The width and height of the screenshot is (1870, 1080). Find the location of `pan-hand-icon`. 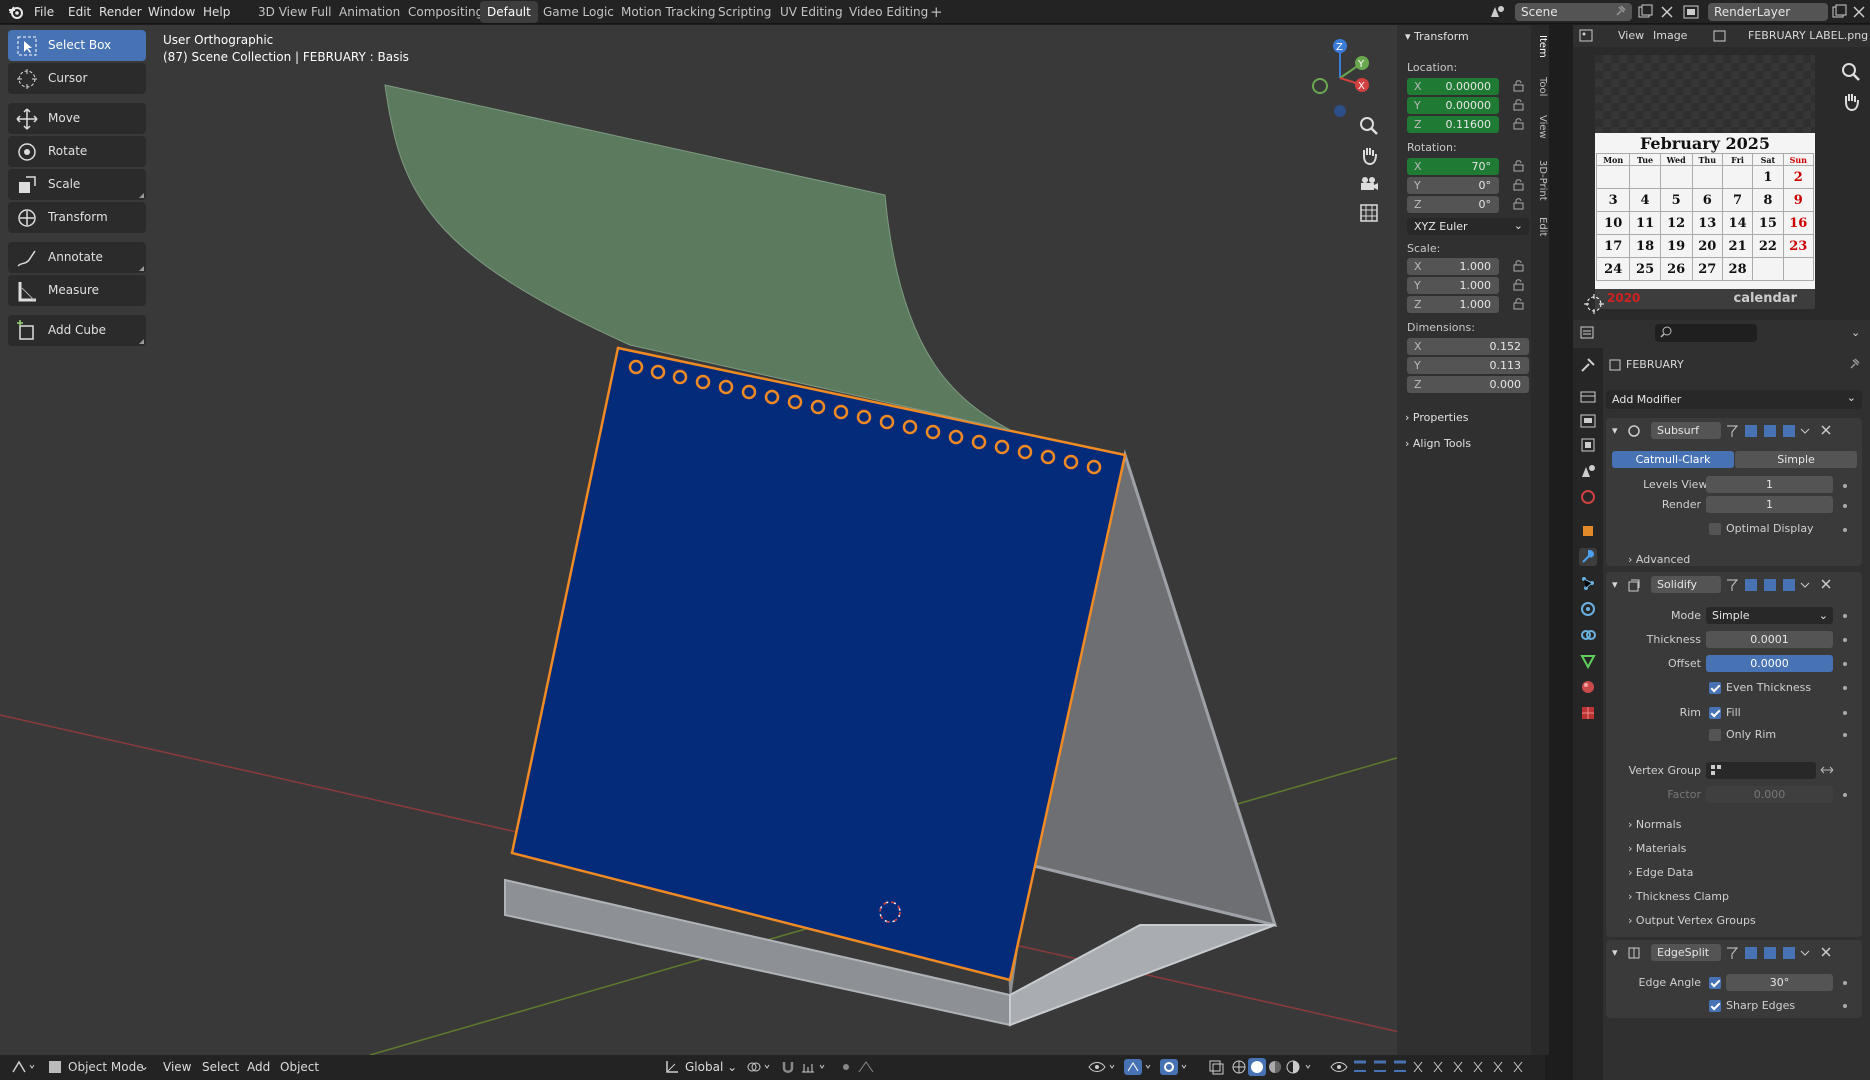

pan-hand-icon is located at coordinates (1851, 101).